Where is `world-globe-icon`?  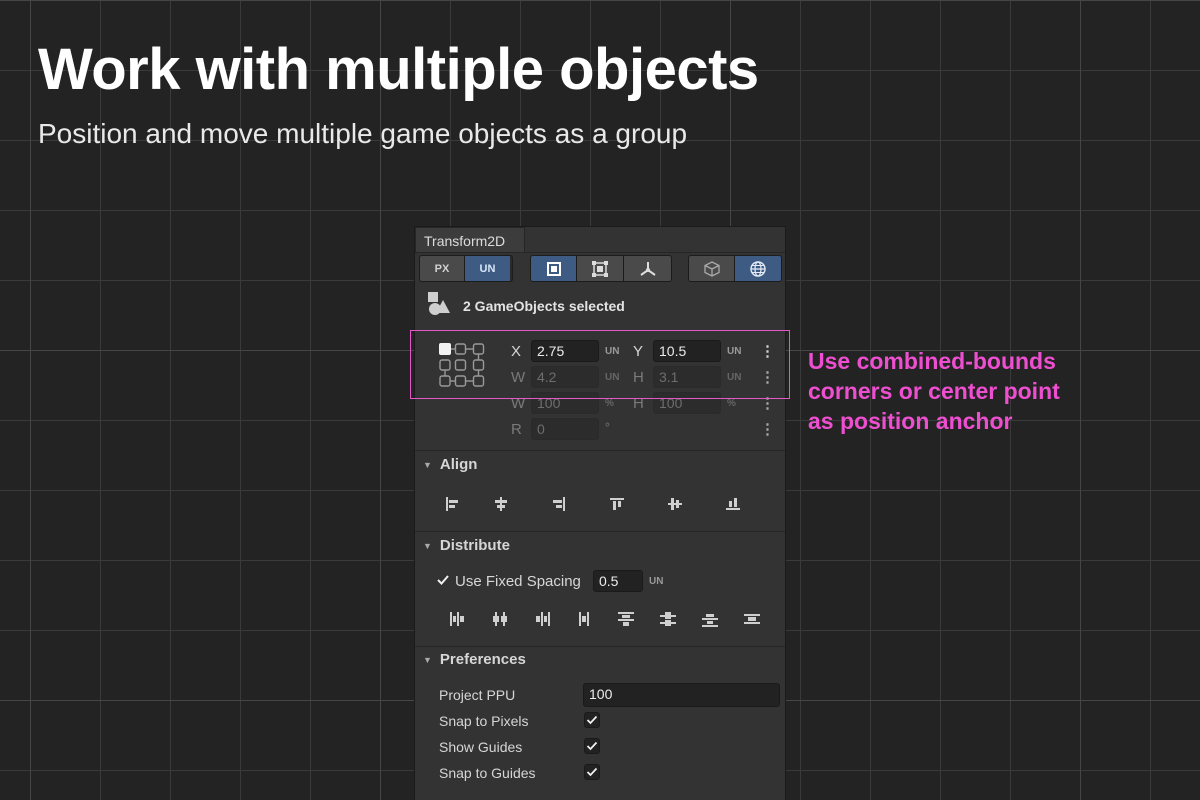
world-globe-icon is located at coordinates (758, 268).